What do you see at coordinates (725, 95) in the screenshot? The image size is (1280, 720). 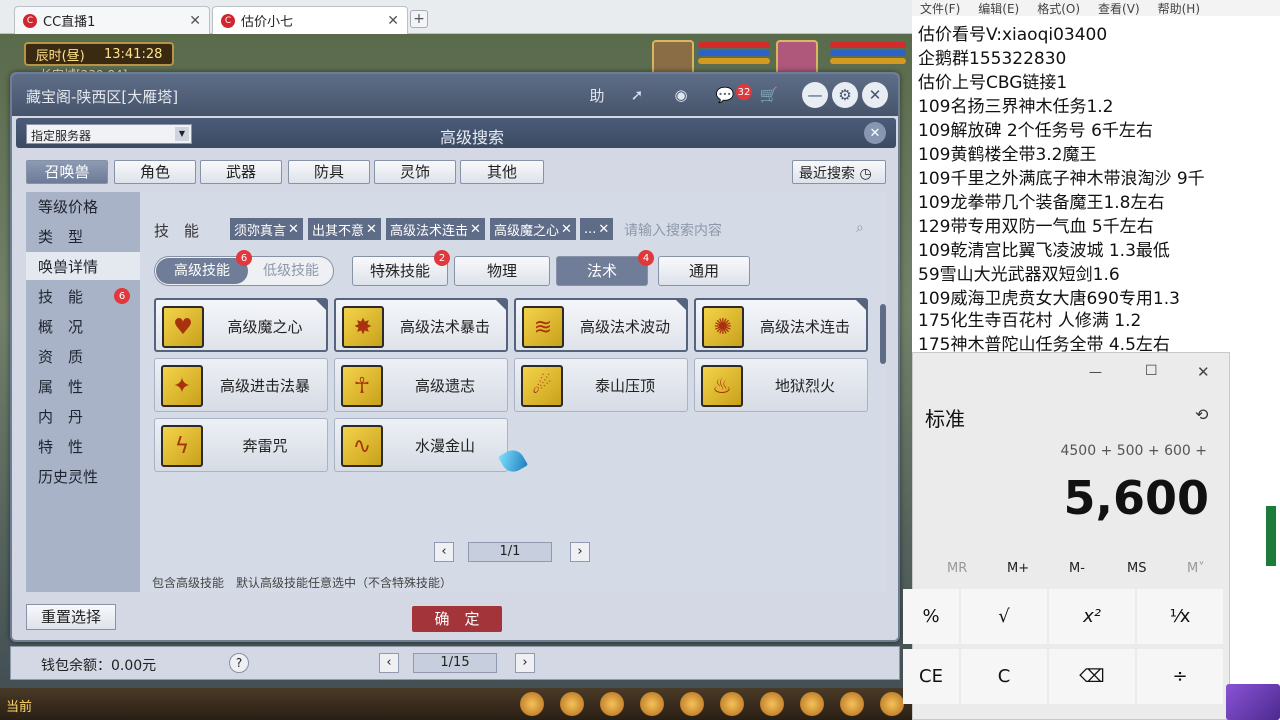 I see `chat-icon: 💬` at bounding box center [725, 95].